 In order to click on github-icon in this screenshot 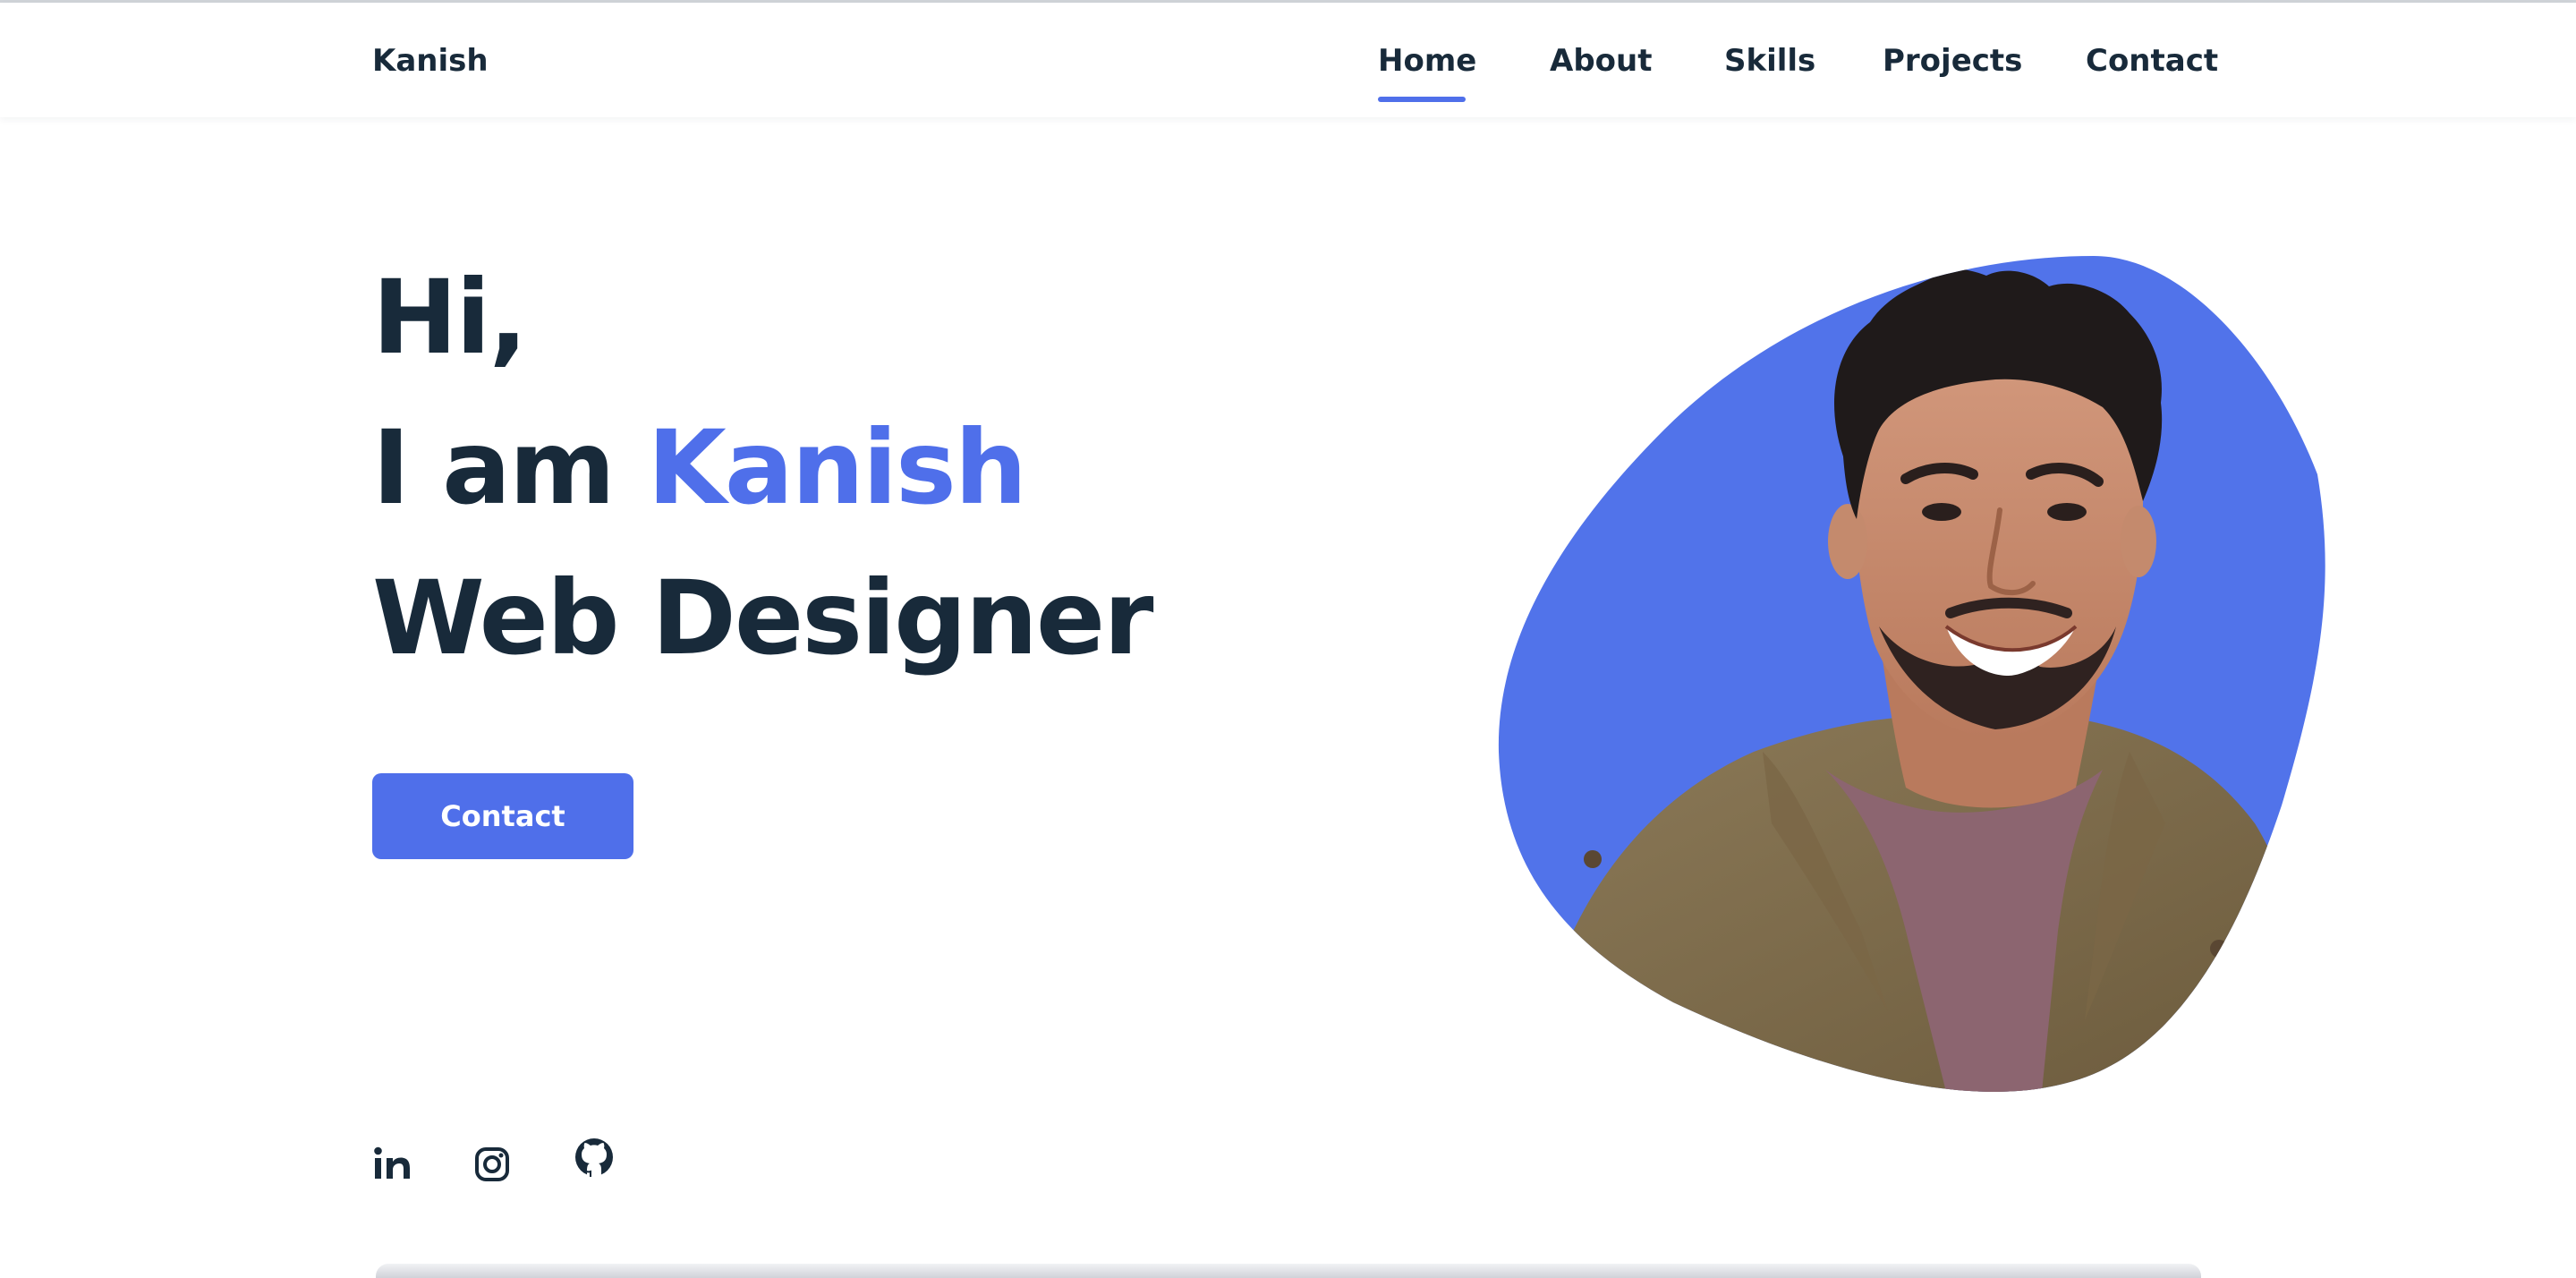, I will do `click(595, 1159)`.